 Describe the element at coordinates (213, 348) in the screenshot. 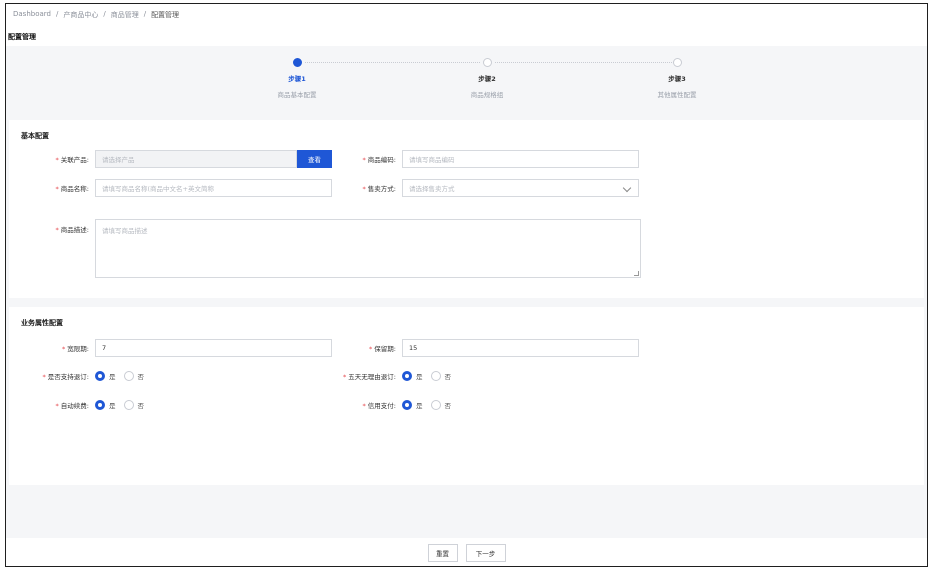

I see `grace-period-input: 7` at that location.